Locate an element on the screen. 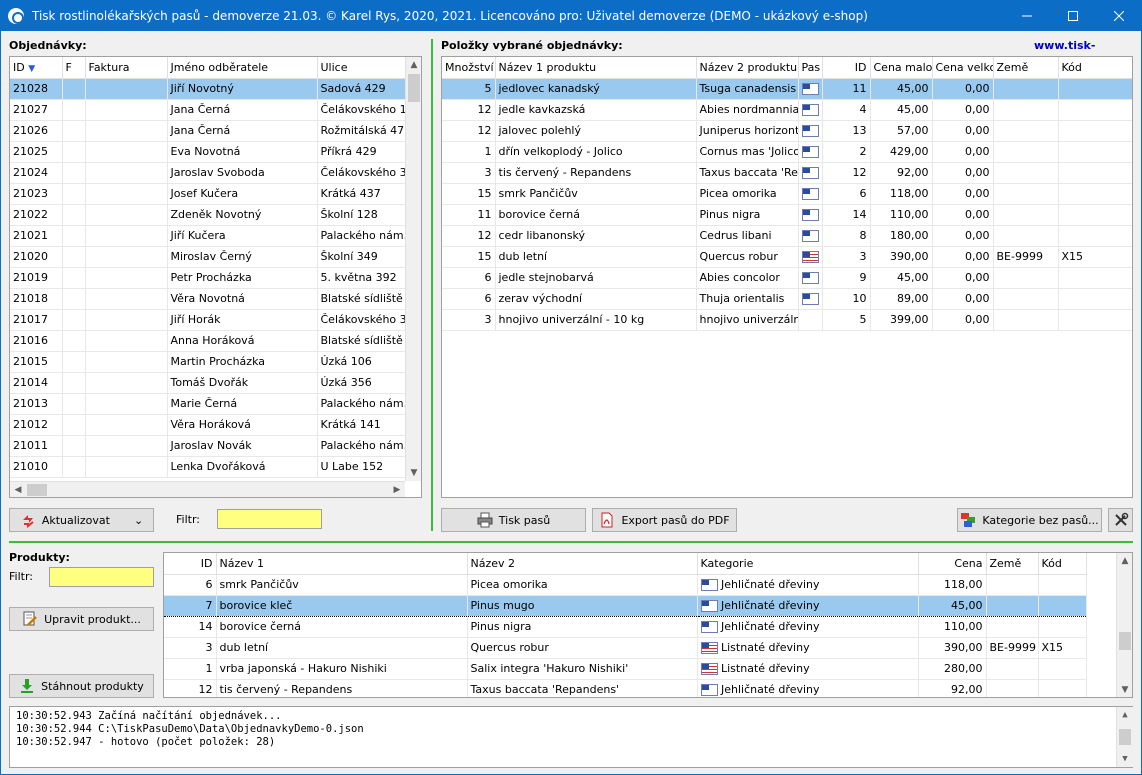  orders-filter-input is located at coordinates (269, 519).